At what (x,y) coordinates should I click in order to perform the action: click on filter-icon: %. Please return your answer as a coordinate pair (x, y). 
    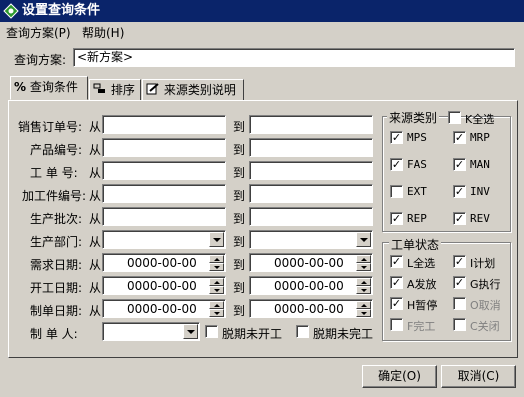
    Looking at the image, I should click on (20, 87).